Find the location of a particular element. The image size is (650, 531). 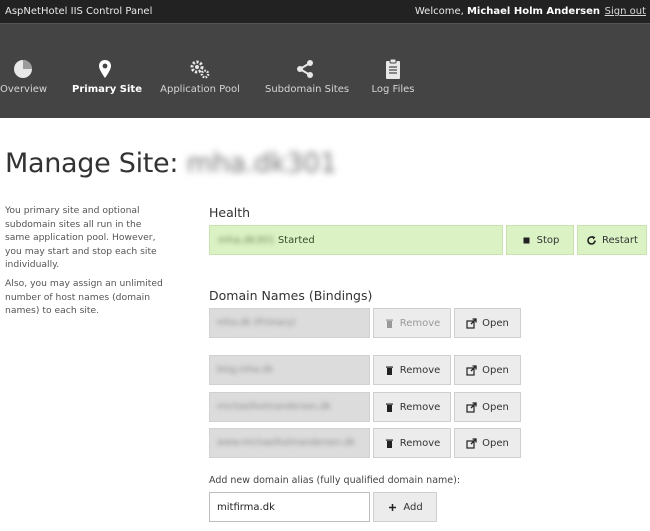

nav-item-log-files: Log Files is located at coordinates (393, 71).